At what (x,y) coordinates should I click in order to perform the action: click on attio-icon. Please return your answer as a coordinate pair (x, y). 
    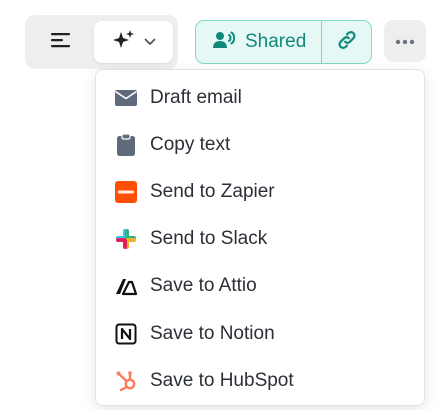
    Looking at the image, I should click on (126, 286).